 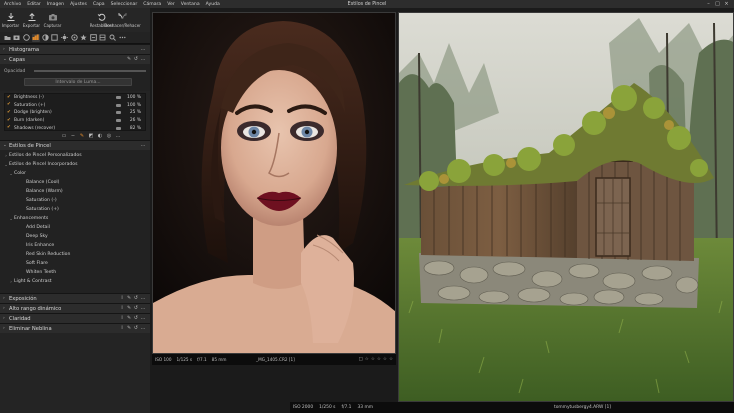 What do you see at coordinates (99, 4) in the screenshot?
I see `menu-capa: Capa` at bounding box center [99, 4].